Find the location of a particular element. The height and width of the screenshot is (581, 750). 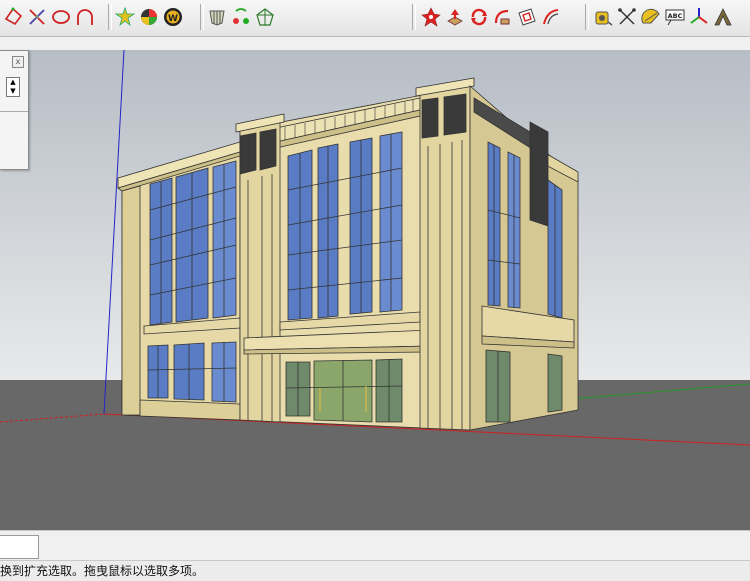

orbit-refresh-icon is located at coordinates (479, 17).